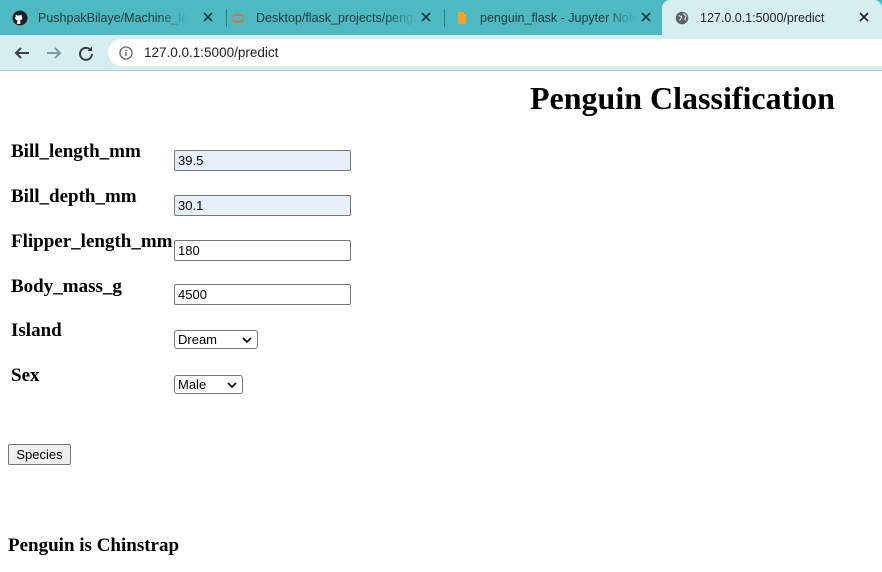 This screenshot has width=882, height=572. I want to click on sex-select: Male, so click(208, 384).